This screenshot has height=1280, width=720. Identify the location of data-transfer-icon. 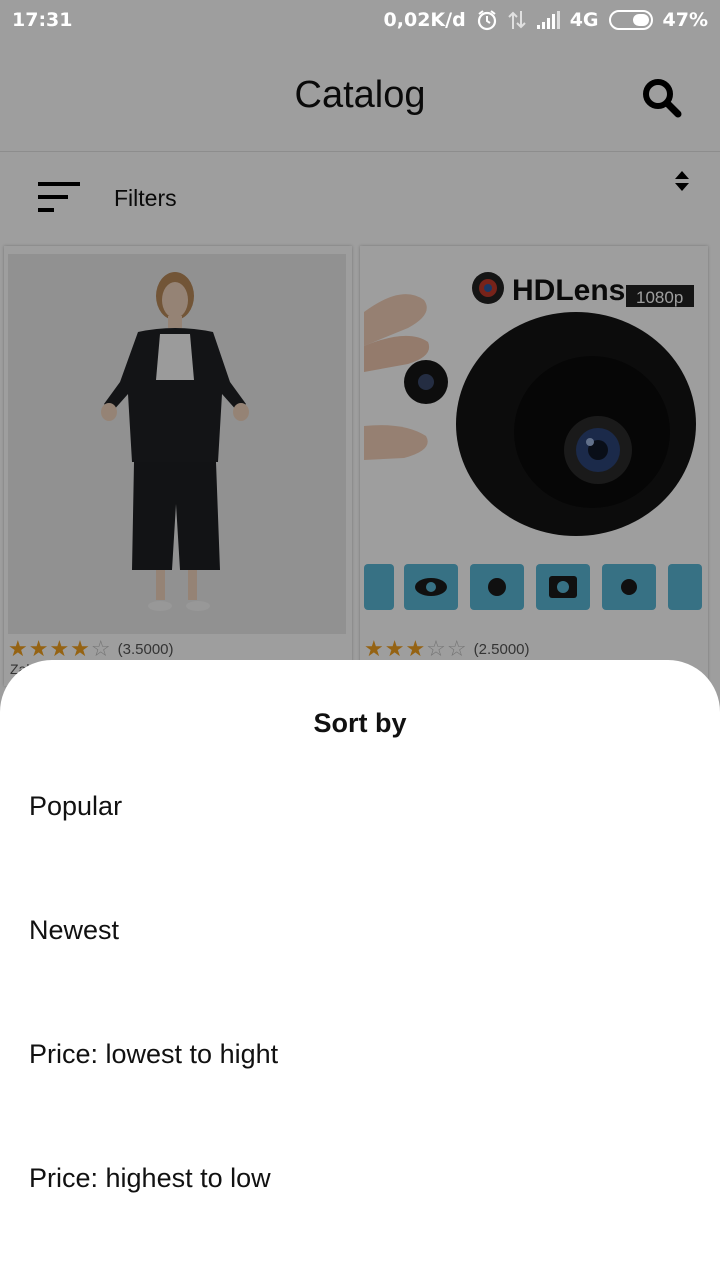
(516, 20).